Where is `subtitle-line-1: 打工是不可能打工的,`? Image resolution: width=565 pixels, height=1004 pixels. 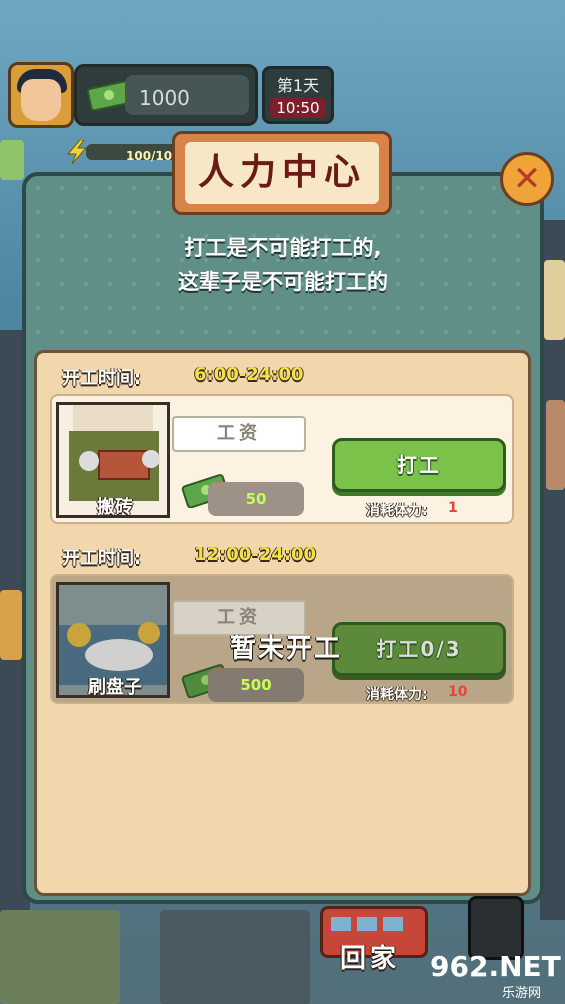
subtitle-line-1: 打工是不可能打工的, is located at coordinates (283, 248).